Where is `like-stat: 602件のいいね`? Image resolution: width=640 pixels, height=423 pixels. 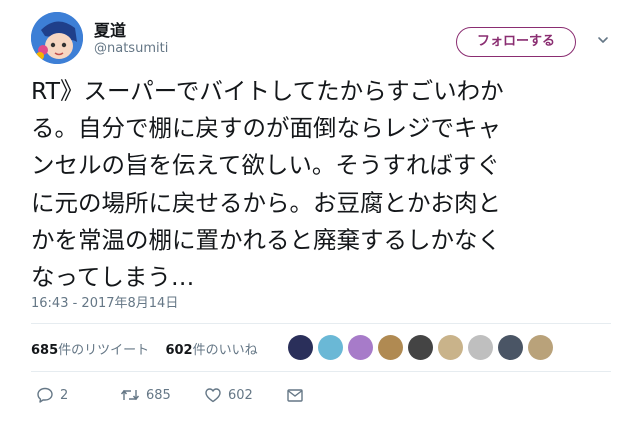
like-stat: 602件のいいね is located at coordinates (211, 350).